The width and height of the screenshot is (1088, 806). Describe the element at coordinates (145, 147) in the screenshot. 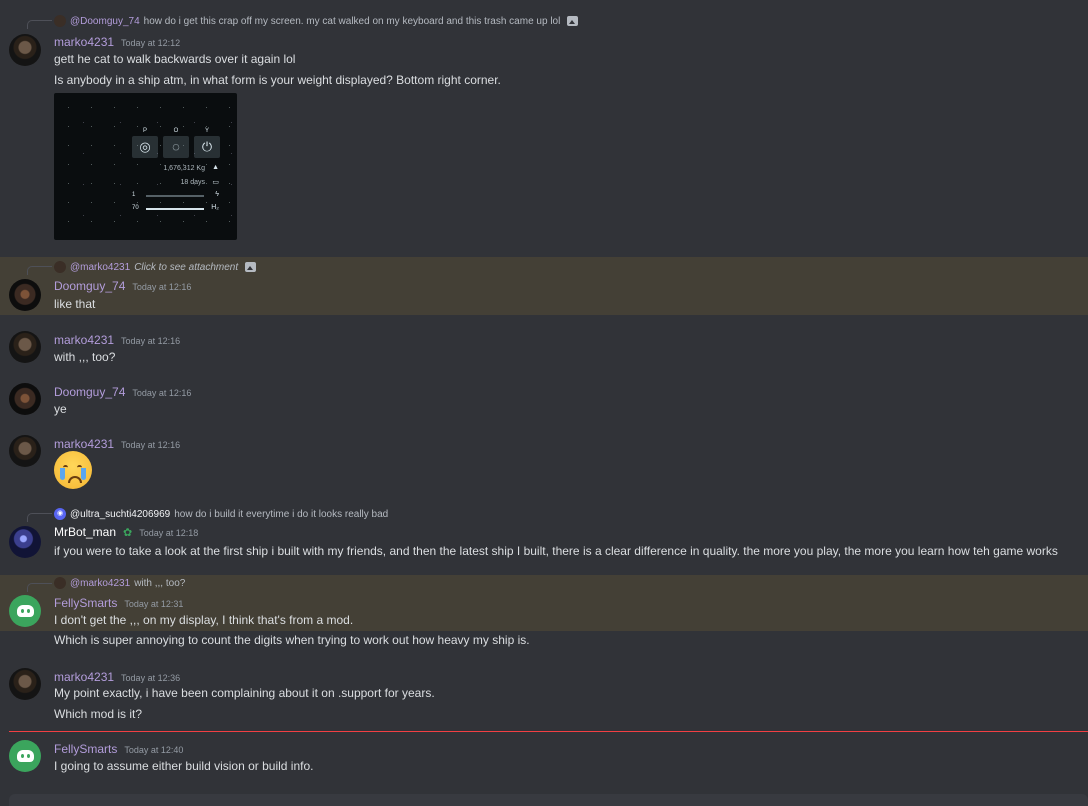

I see `dampeners-icon: ◎` at that location.